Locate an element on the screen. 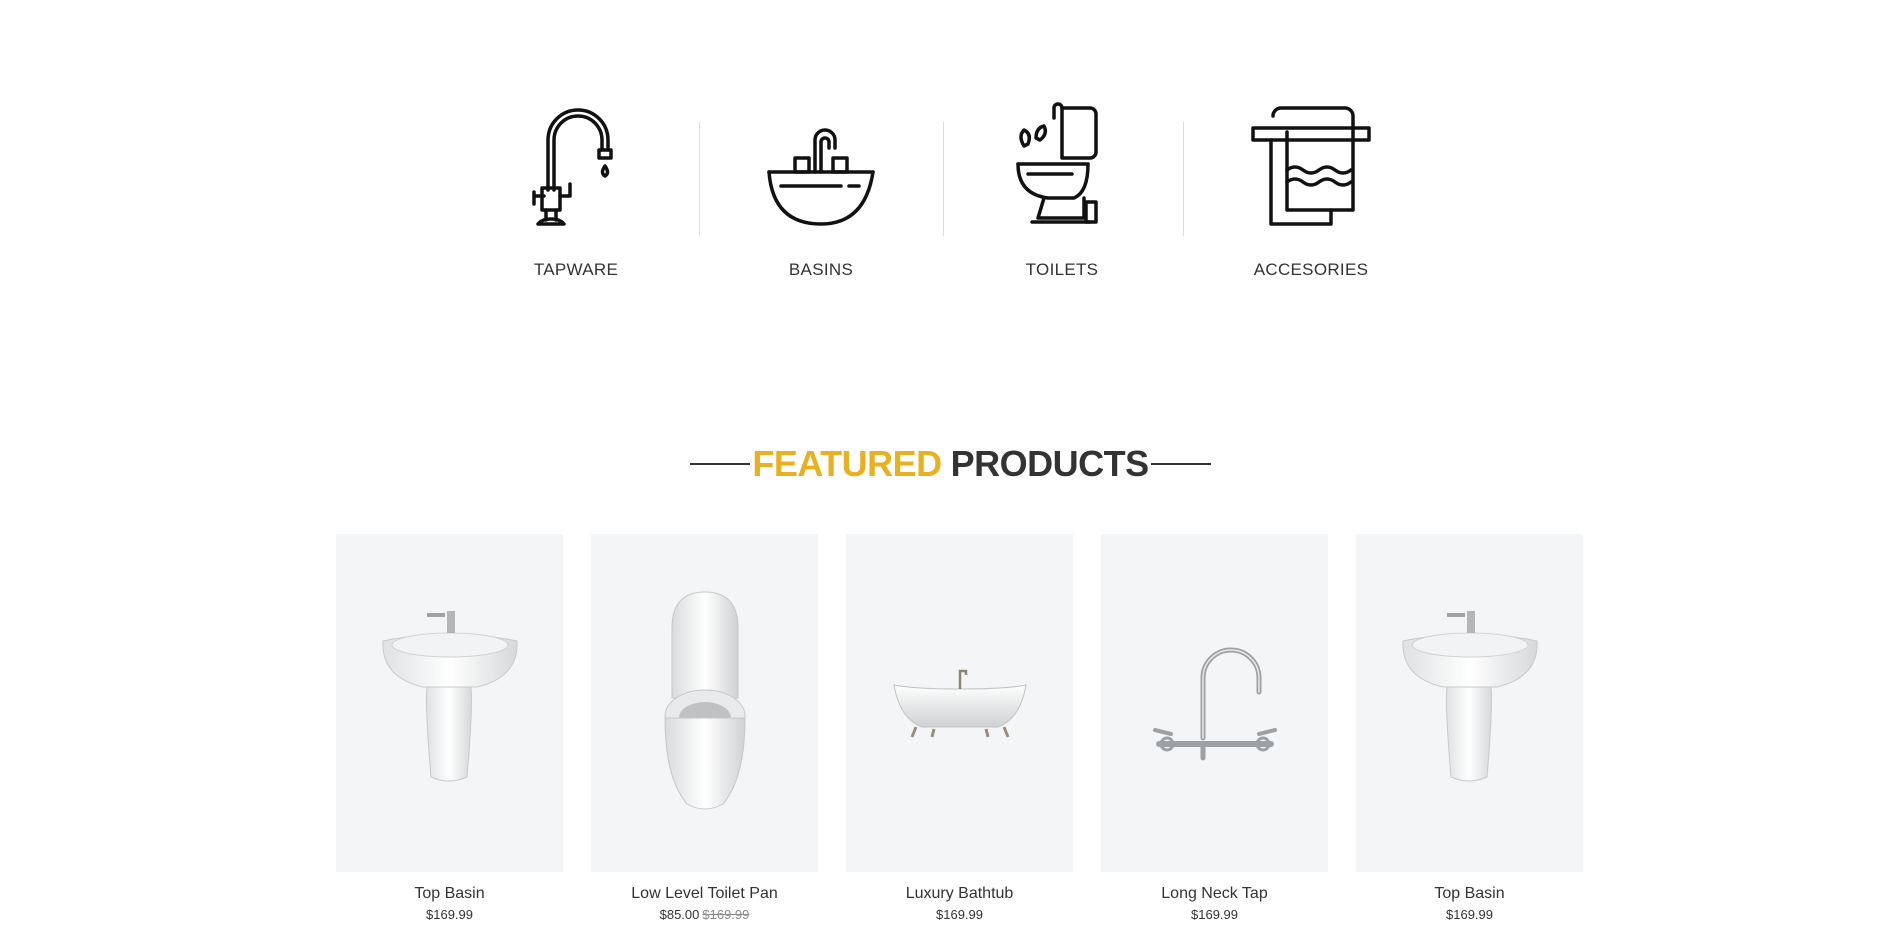 The image size is (1901, 934). basin-icon is located at coordinates (821, 177).